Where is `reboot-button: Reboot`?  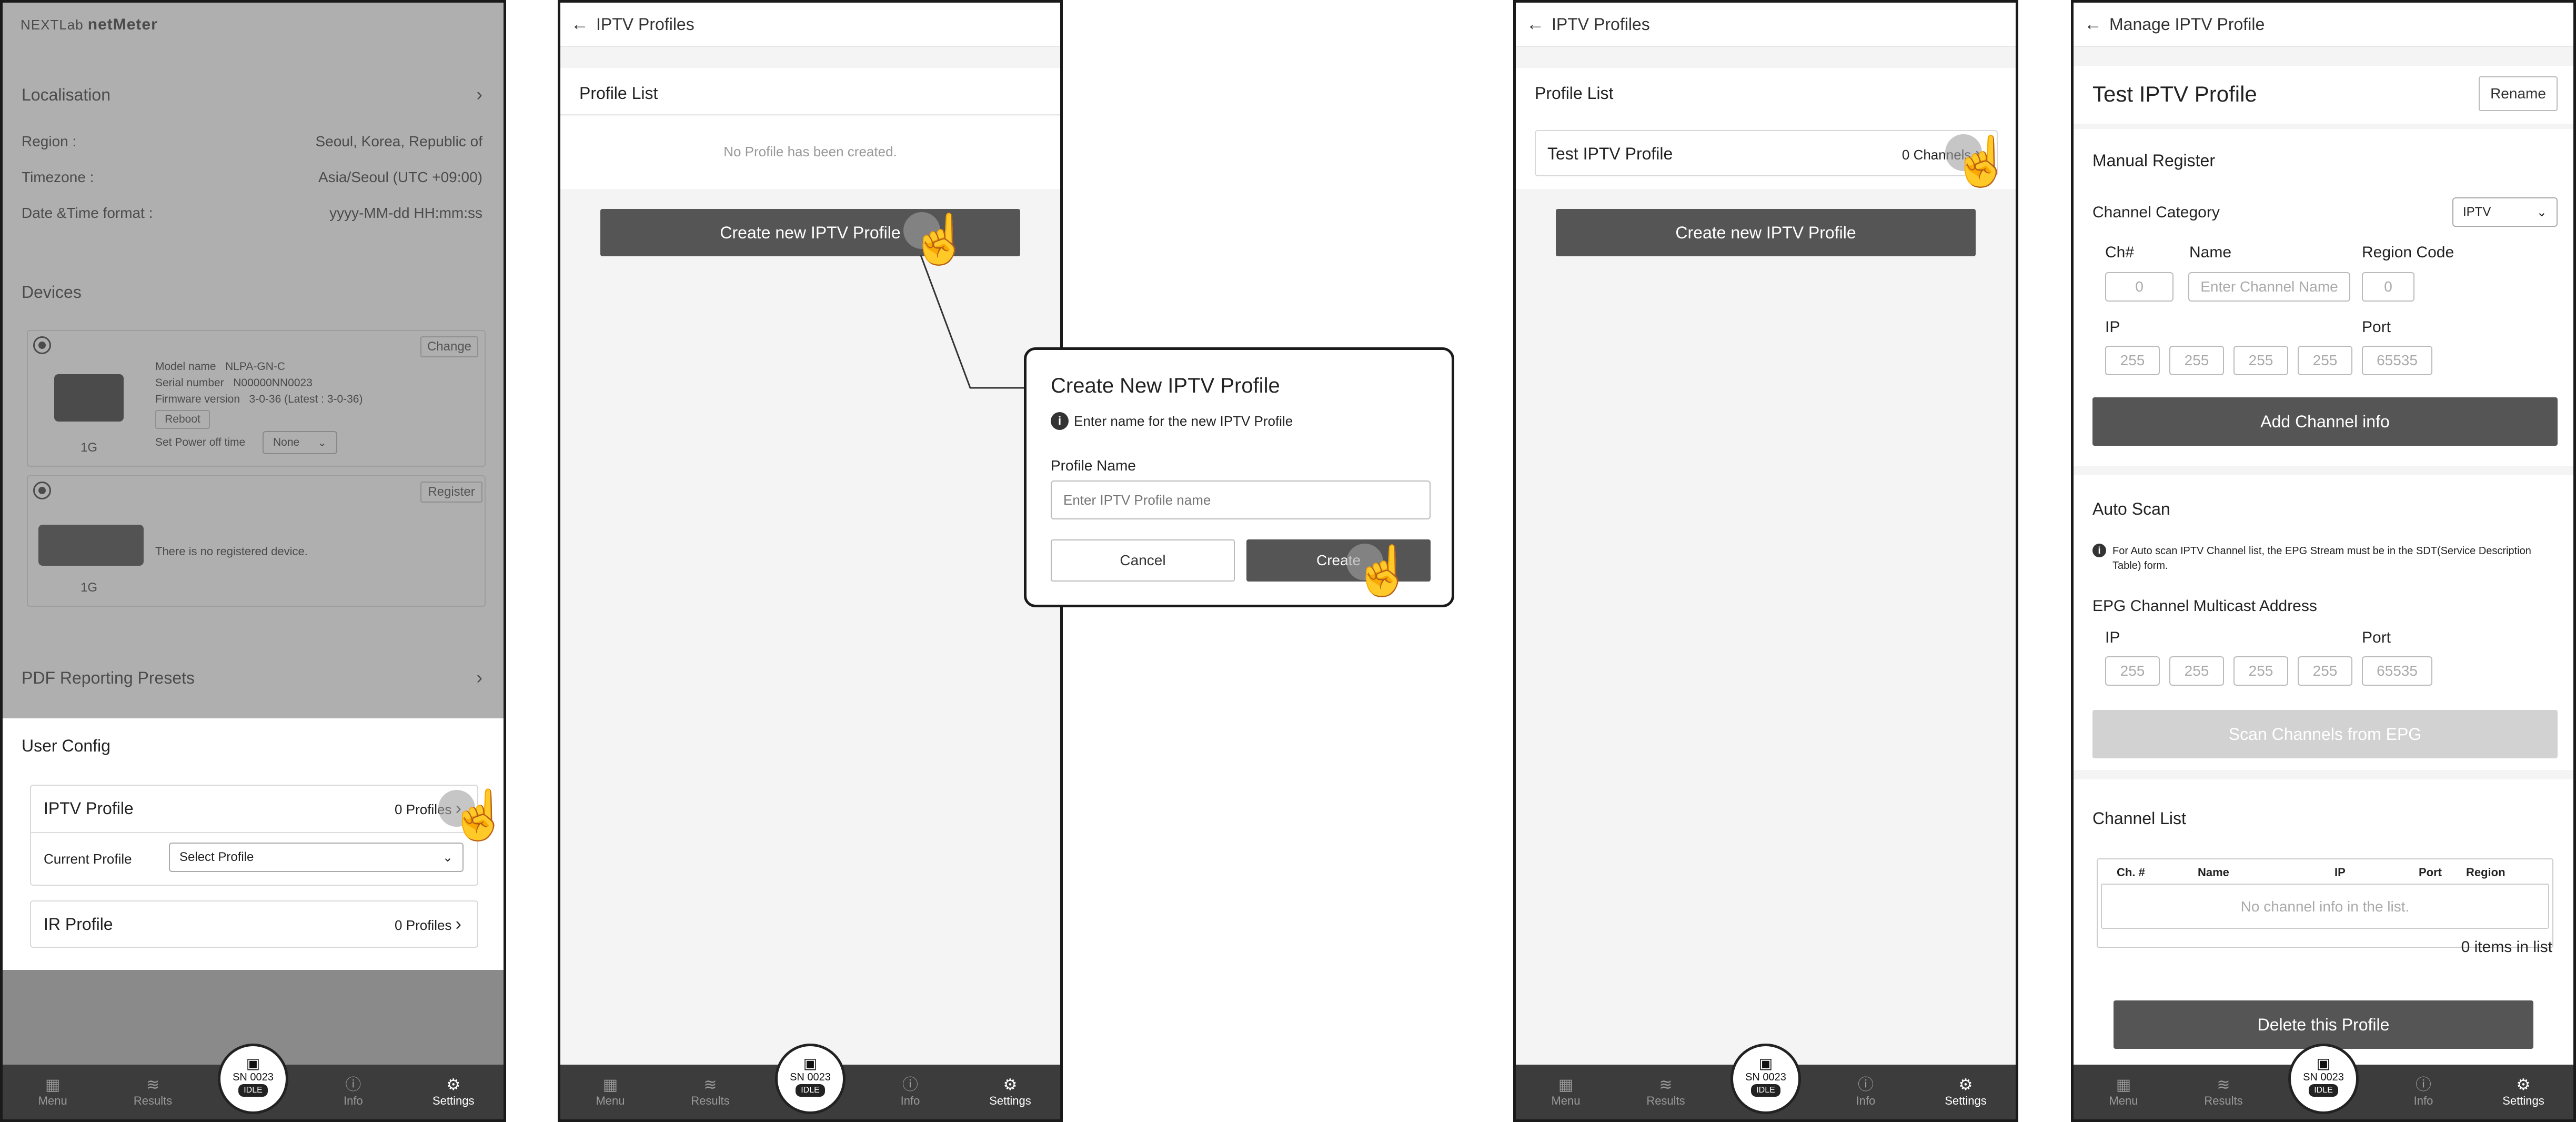 reboot-button: Reboot is located at coordinates (182, 419).